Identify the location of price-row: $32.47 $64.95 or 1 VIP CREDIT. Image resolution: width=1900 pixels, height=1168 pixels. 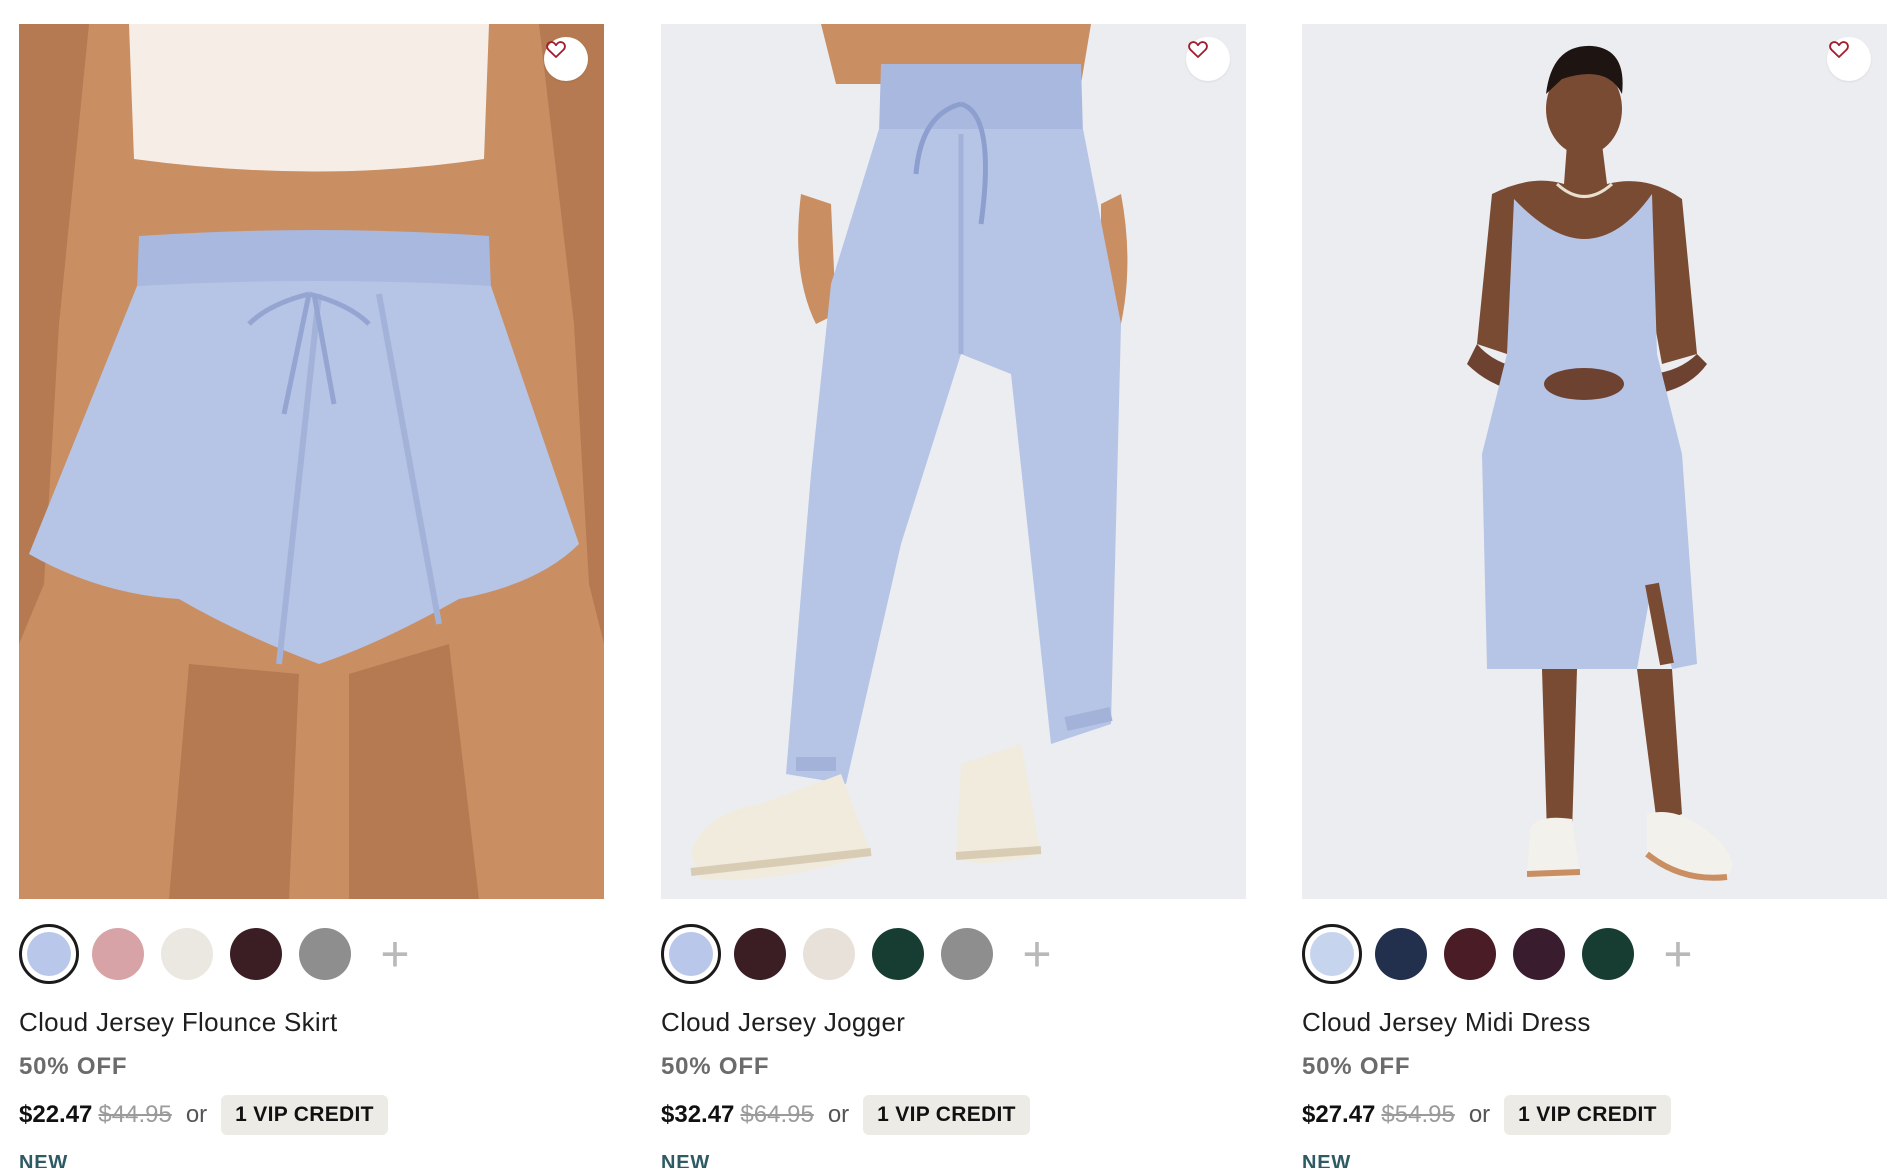
(845, 1115).